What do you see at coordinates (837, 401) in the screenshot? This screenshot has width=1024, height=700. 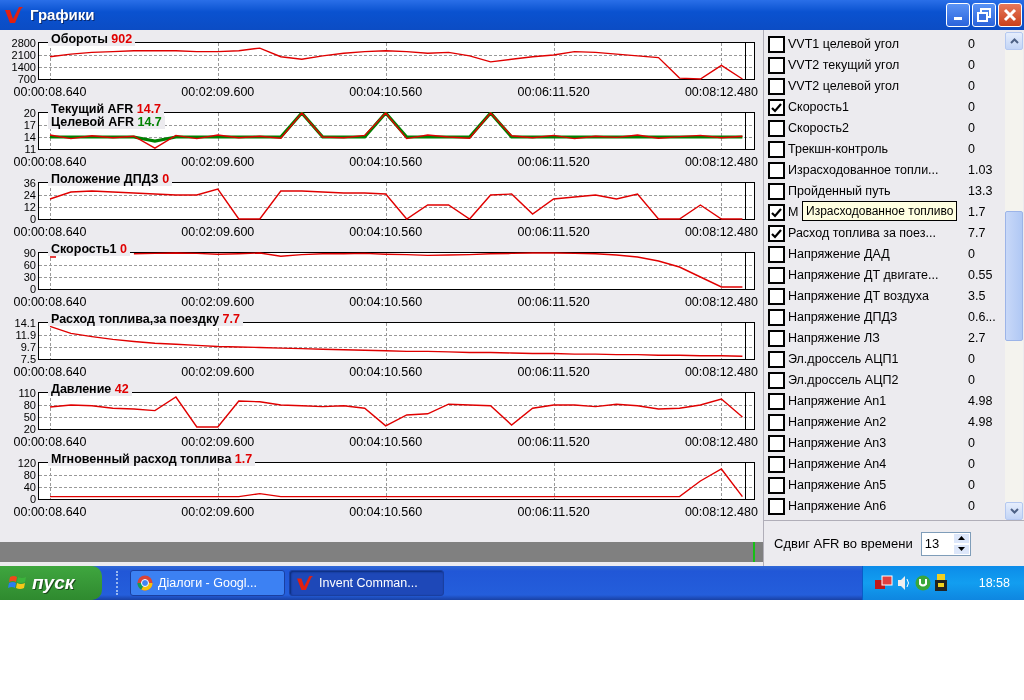 I see `channel-name: Напряжение An1` at bounding box center [837, 401].